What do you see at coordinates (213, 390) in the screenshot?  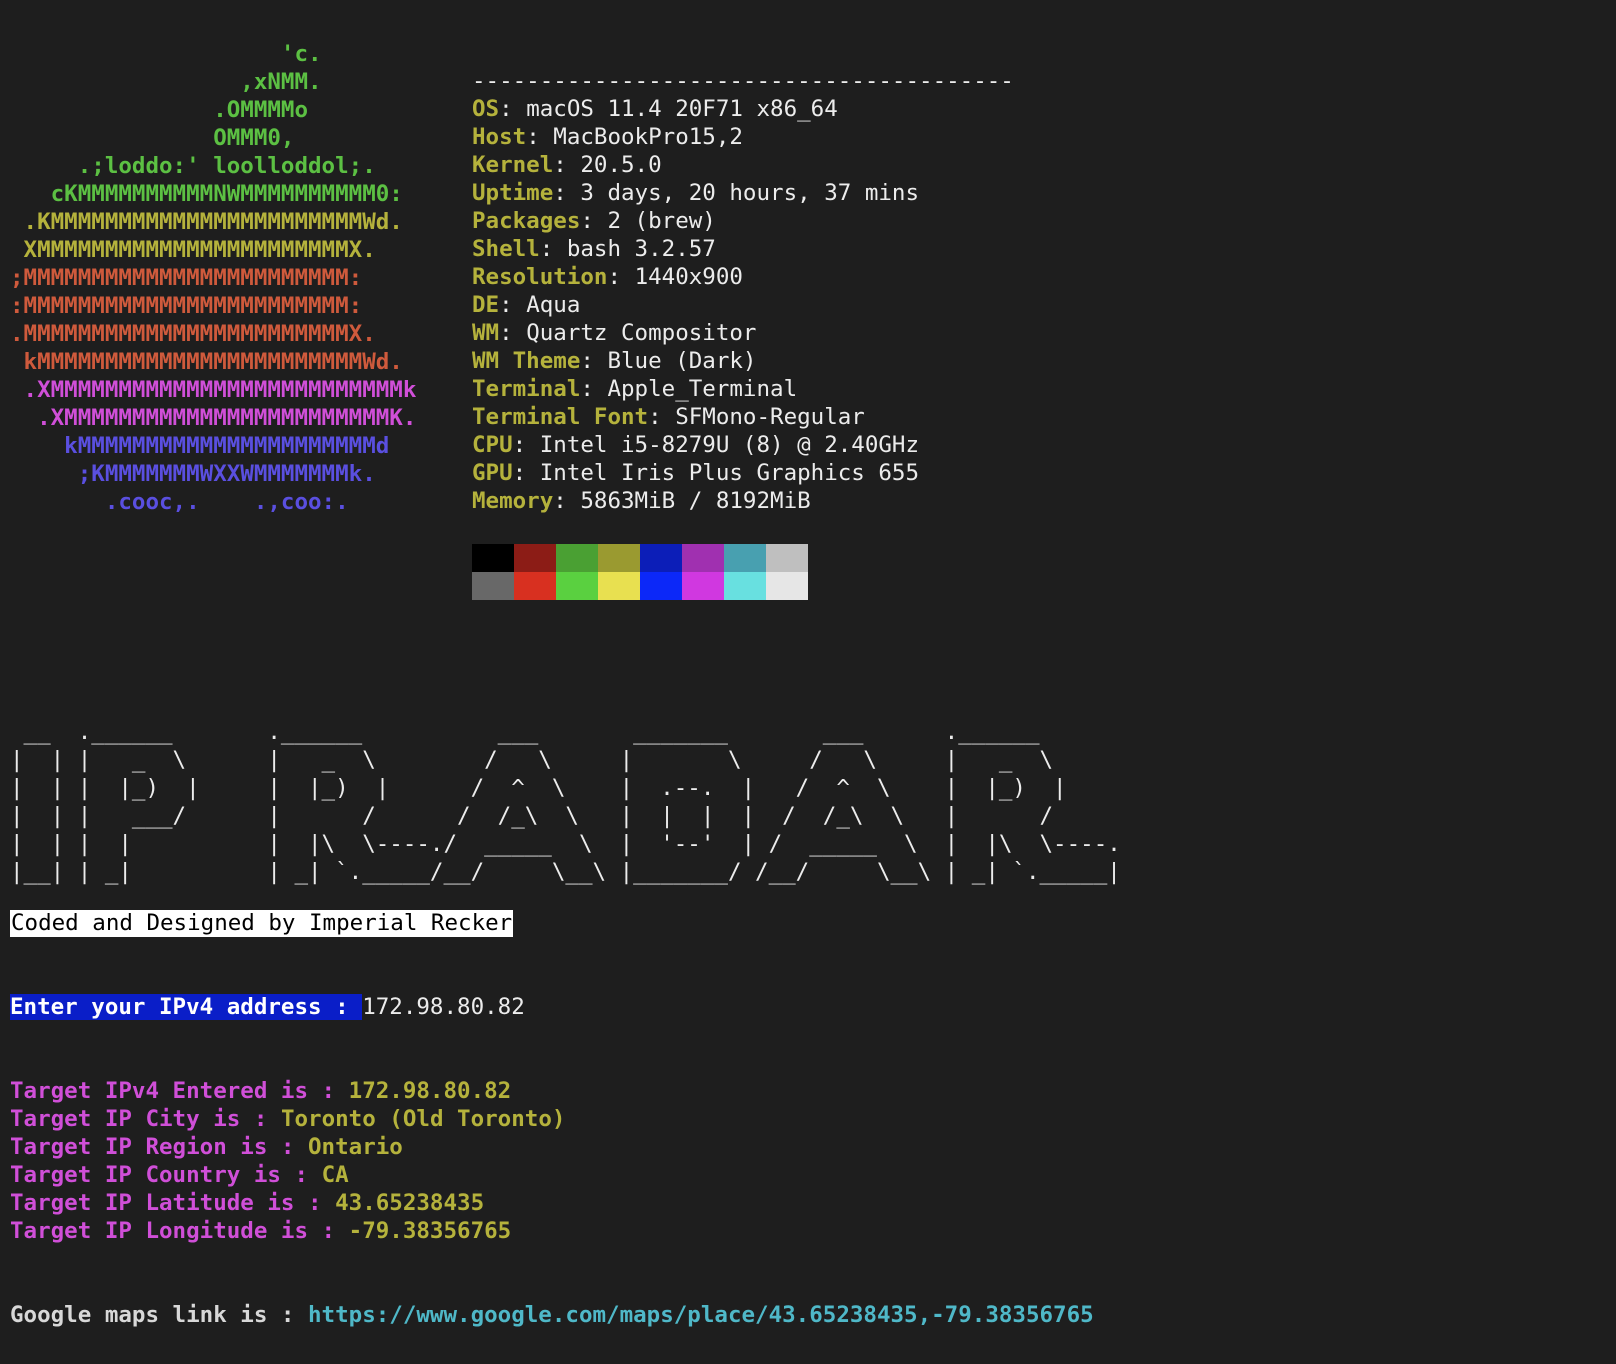 I see `logo-line: .XMMMMMMMMMMMMMMMMMMMMMMMMMMk` at bounding box center [213, 390].